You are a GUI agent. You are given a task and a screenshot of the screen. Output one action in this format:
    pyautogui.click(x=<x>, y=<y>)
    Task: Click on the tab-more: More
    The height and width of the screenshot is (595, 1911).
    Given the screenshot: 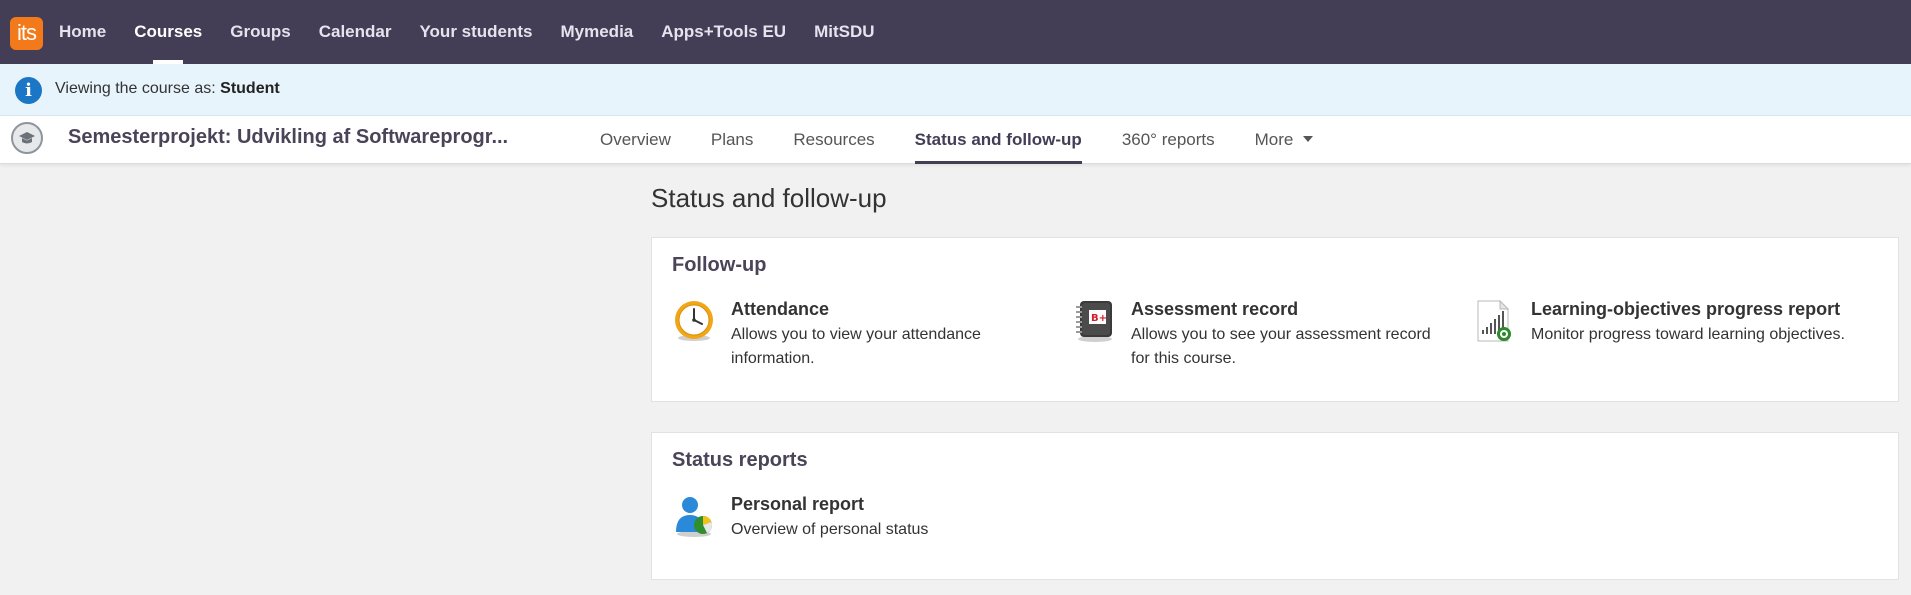 What is the action you would take?
    pyautogui.click(x=1284, y=140)
    